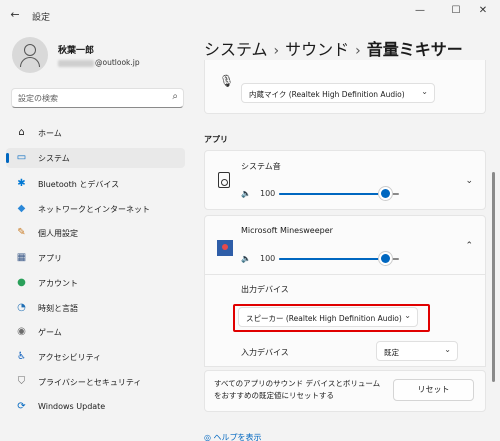  What do you see at coordinates (420, 11) in the screenshot?
I see `minimize-button: —` at bounding box center [420, 11].